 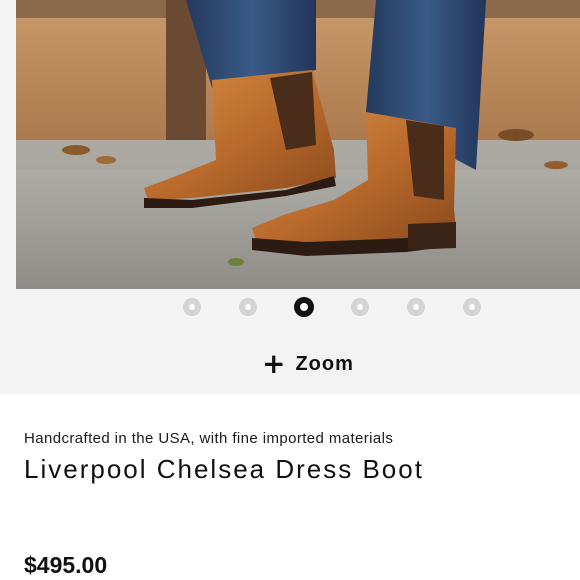 I want to click on product-price: $495.00, so click(x=66, y=565).